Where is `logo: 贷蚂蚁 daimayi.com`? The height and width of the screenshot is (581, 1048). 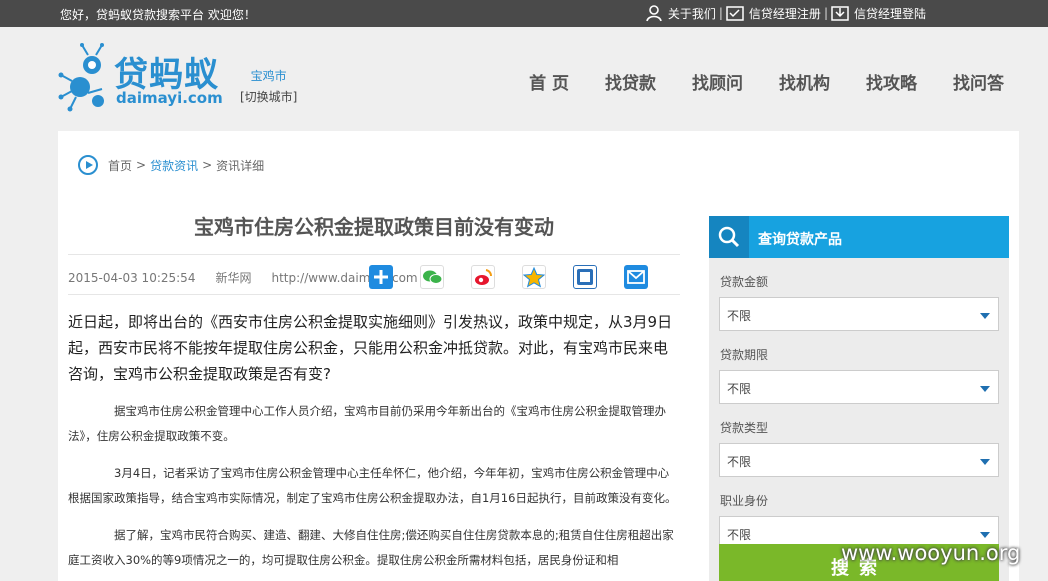 logo: 贷蚂蚁 daimayi.com is located at coordinates (143, 79).